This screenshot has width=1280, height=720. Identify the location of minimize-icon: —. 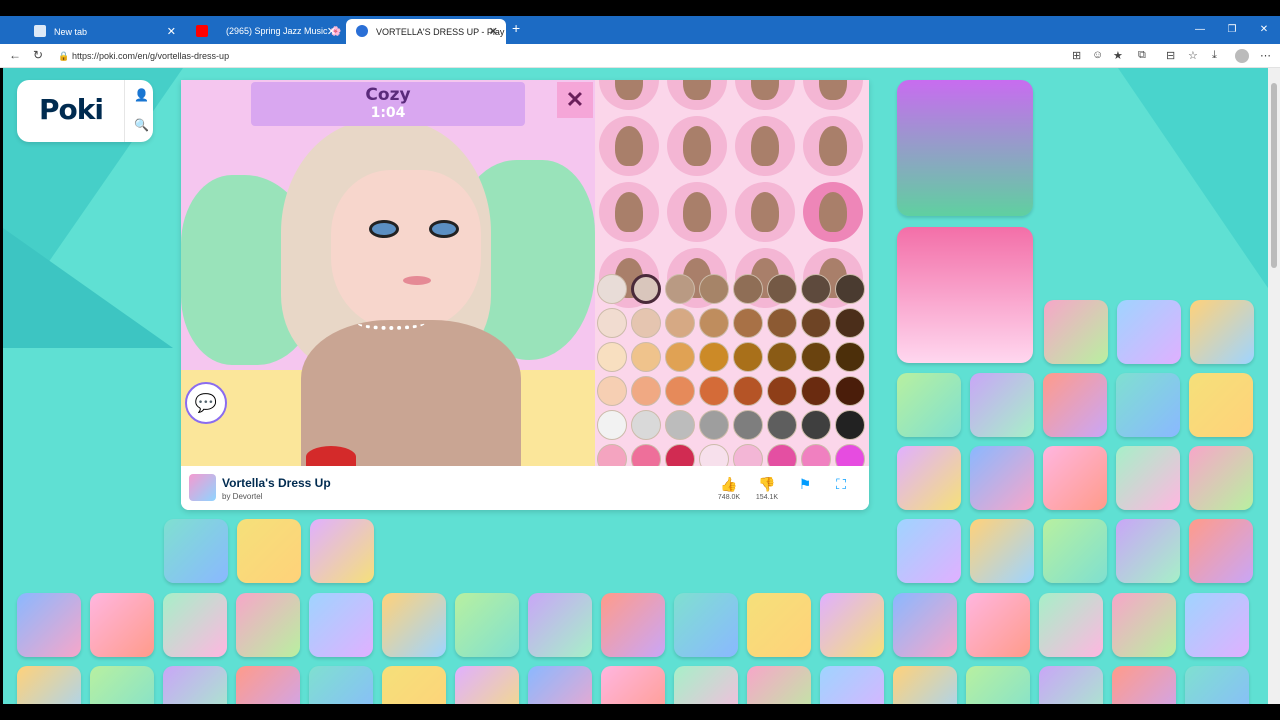
(1200, 30).